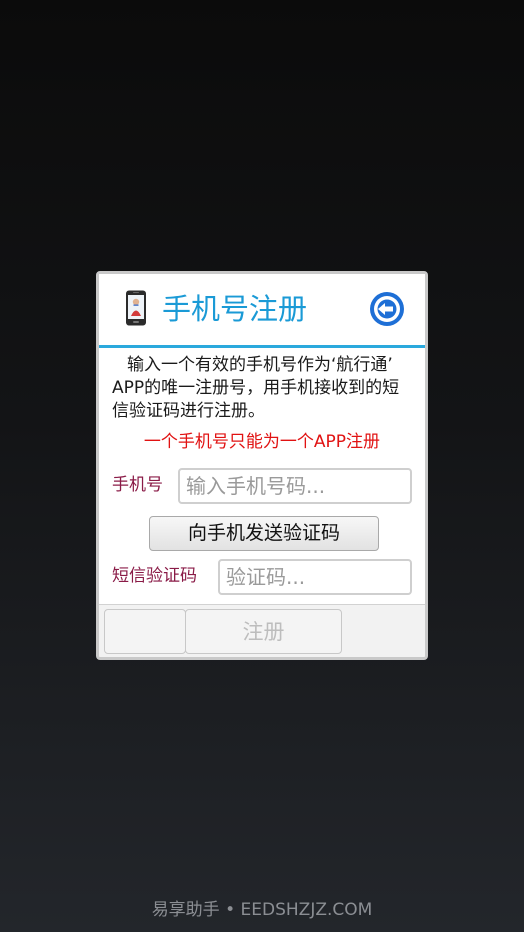  What do you see at coordinates (137, 485) in the screenshot?
I see `phone-label: 手机号` at bounding box center [137, 485].